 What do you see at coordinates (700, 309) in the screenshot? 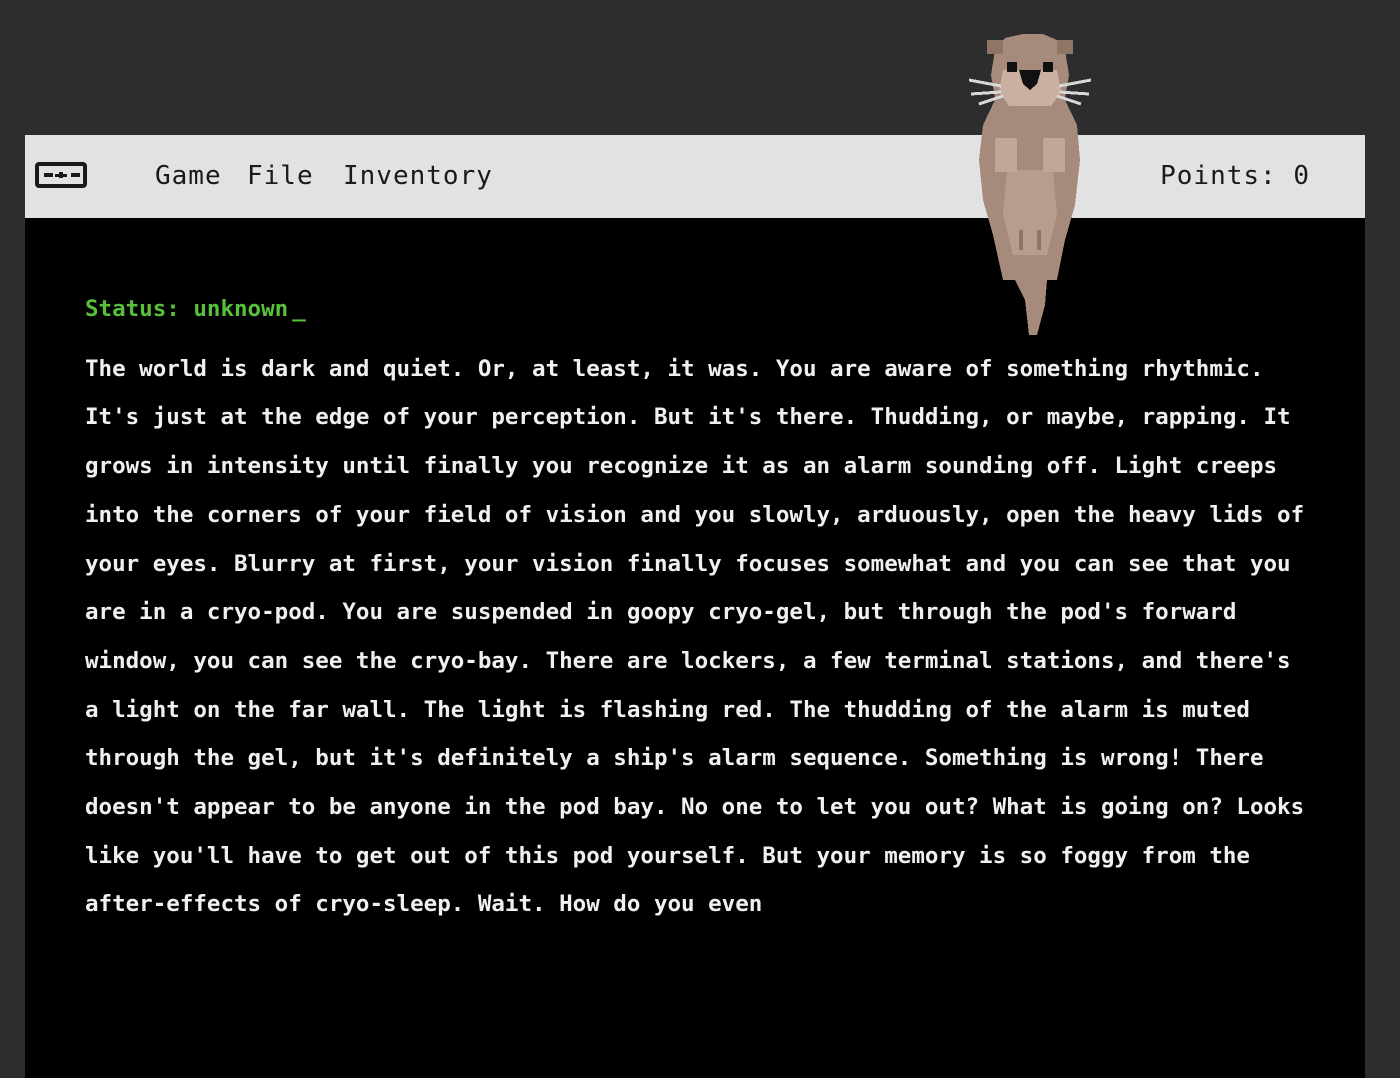
I see `status-line: Status: unknown _` at bounding box center [700, 309].